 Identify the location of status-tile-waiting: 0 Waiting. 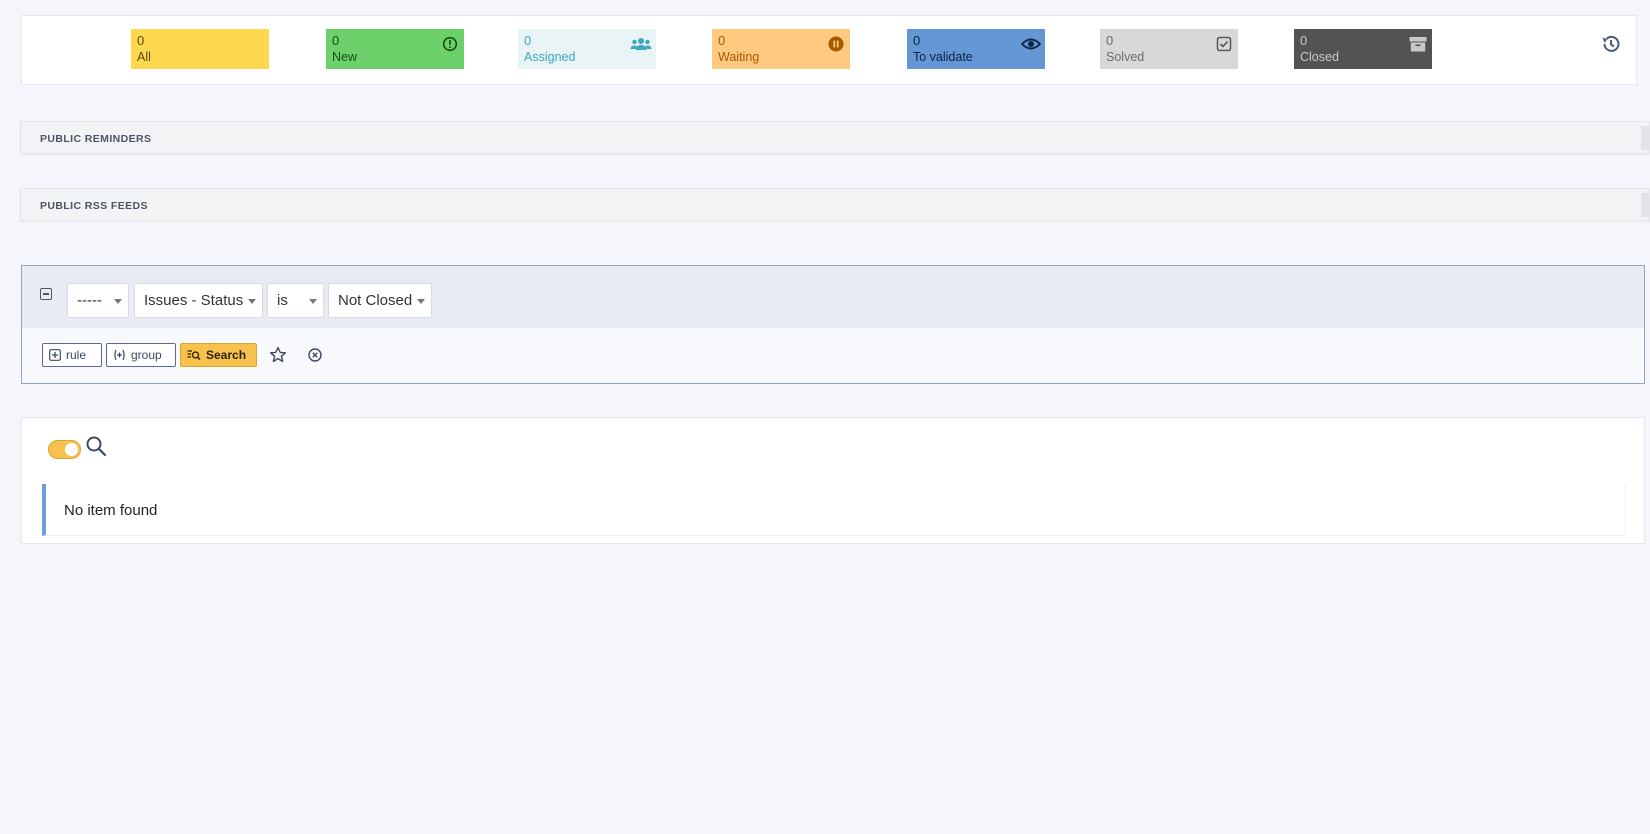
(781, 49).